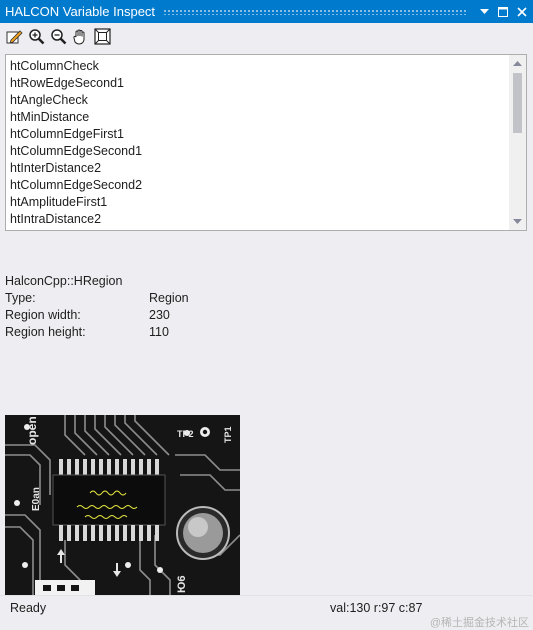  I want to click on scroll-up-button, so click(517, 63).